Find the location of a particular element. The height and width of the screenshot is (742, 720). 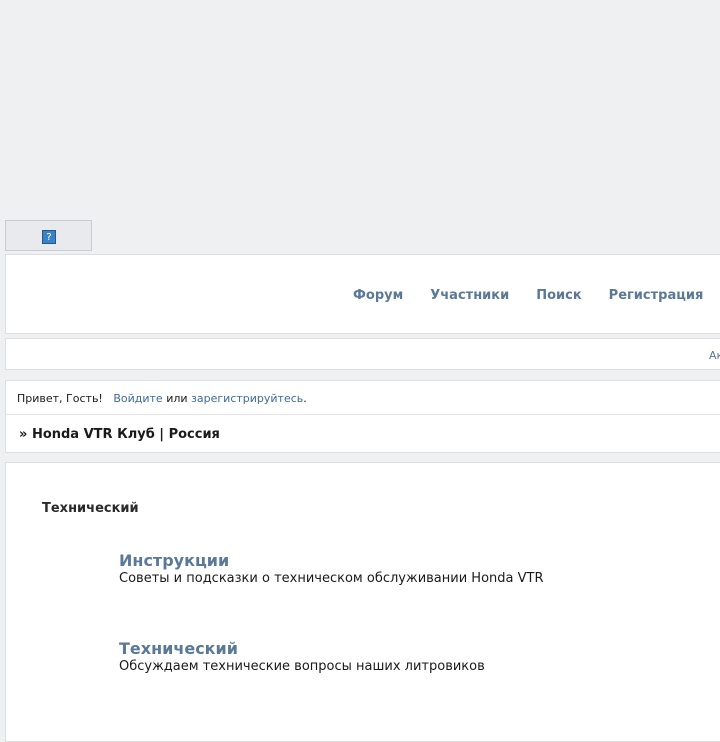

nav-item-members: Участники is located at coordinates (469, 295).